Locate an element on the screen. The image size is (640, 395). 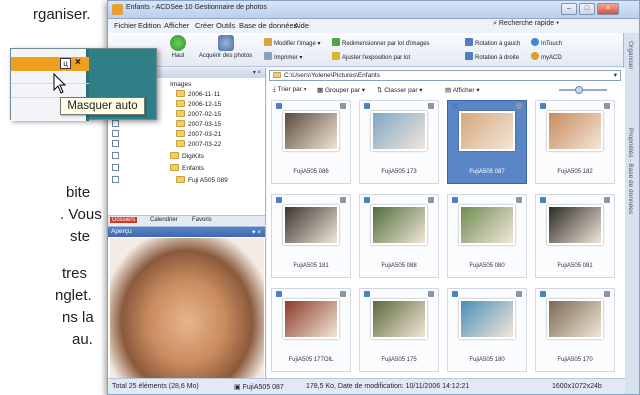
folders-tabs: Dossiers Calendrier Favoris is located at coordinates (186, 220).